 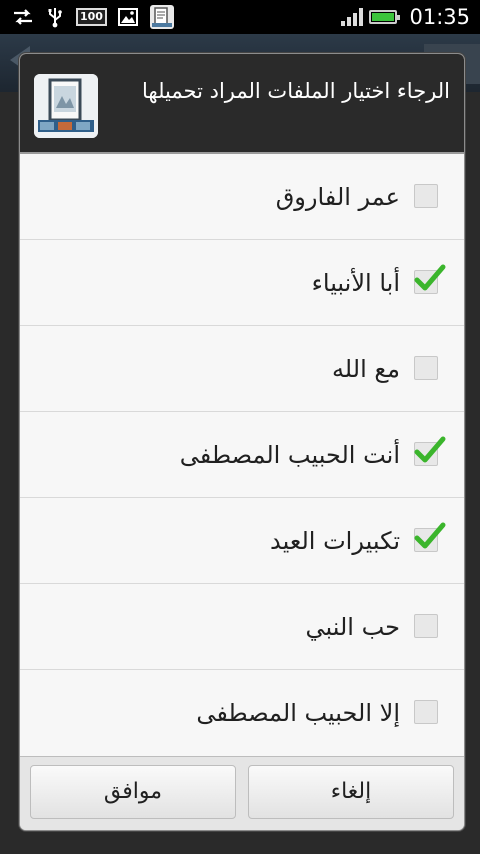 What do you see at coordinates (242, 793) in the screenshot?
I see `dialog-footer: موافق إلغاء` at bounding box center [242, 793].